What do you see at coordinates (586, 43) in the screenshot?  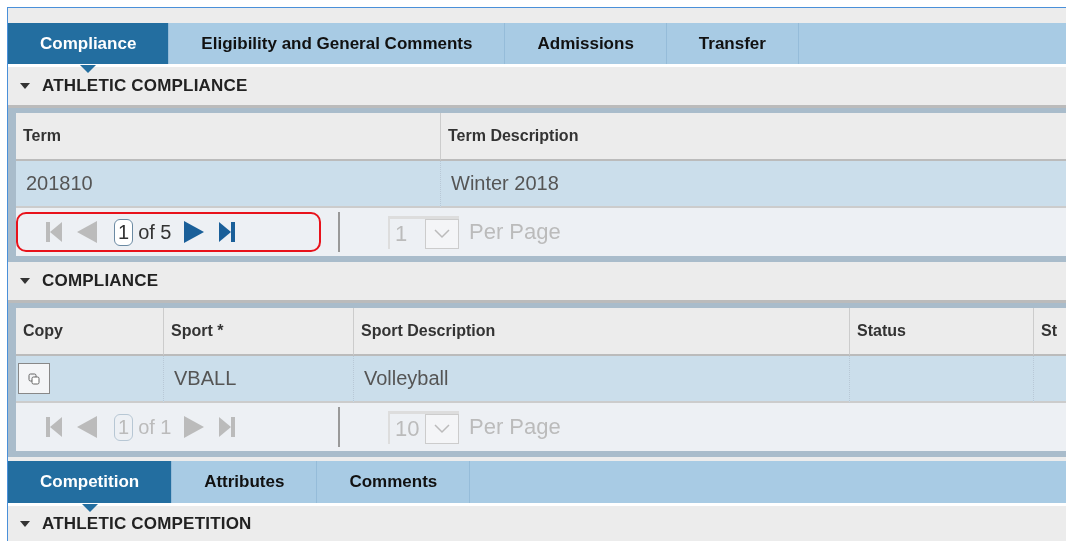 I see `tab: Admissions` at bounding box center [586, 43].